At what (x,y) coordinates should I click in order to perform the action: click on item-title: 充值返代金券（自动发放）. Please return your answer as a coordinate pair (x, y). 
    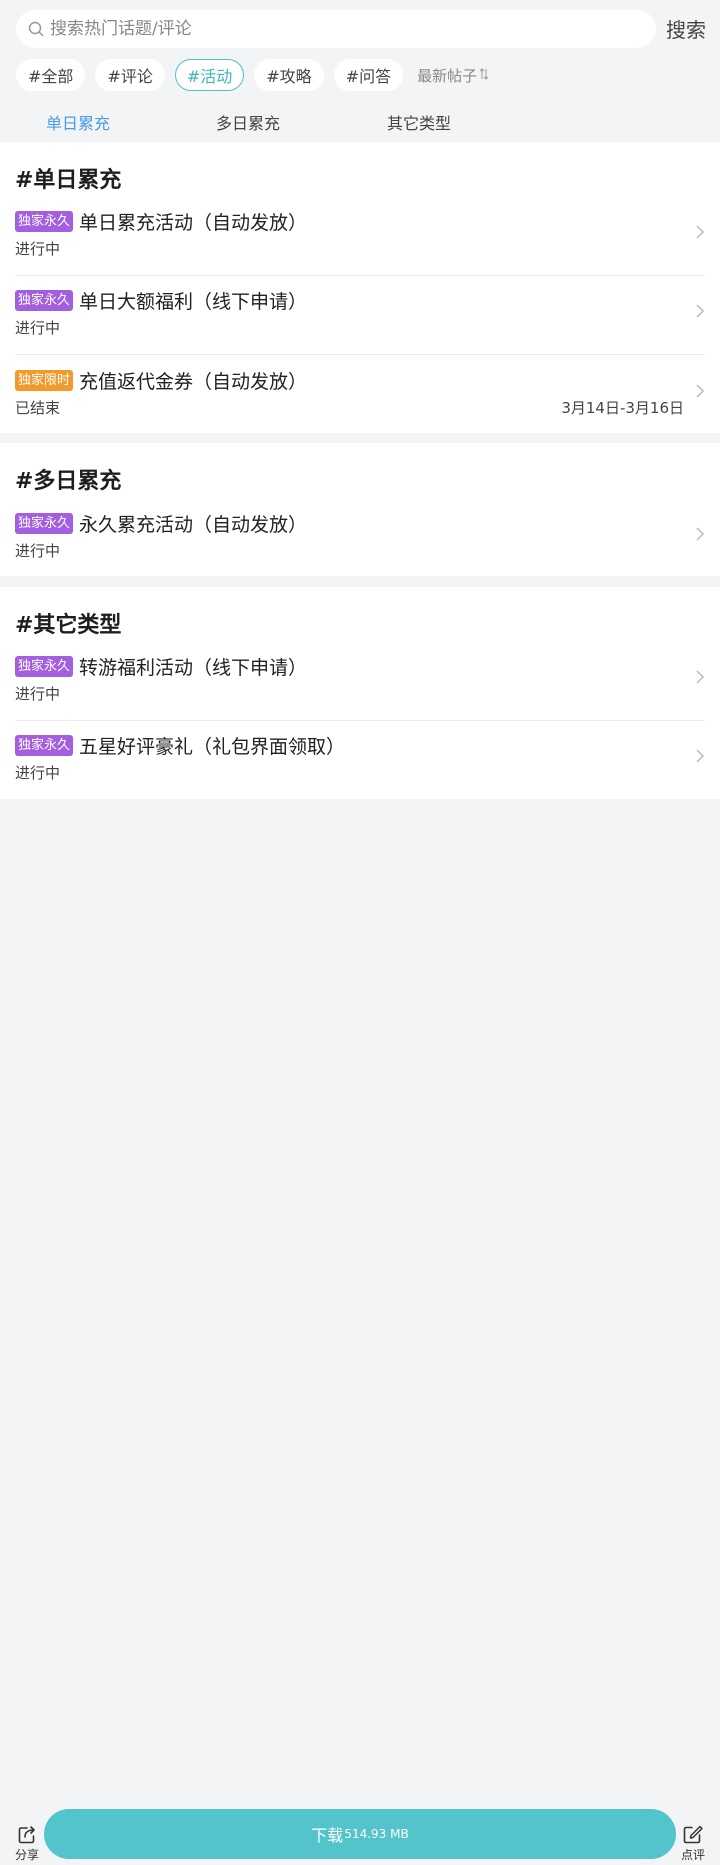
    Looking at the image, I should click on (193, 381).